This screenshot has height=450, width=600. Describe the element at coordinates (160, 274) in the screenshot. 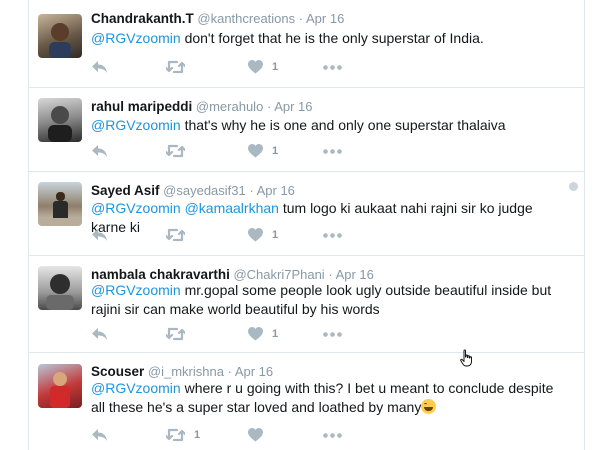

I see `display-name: nambala chakravarthi` at that location.